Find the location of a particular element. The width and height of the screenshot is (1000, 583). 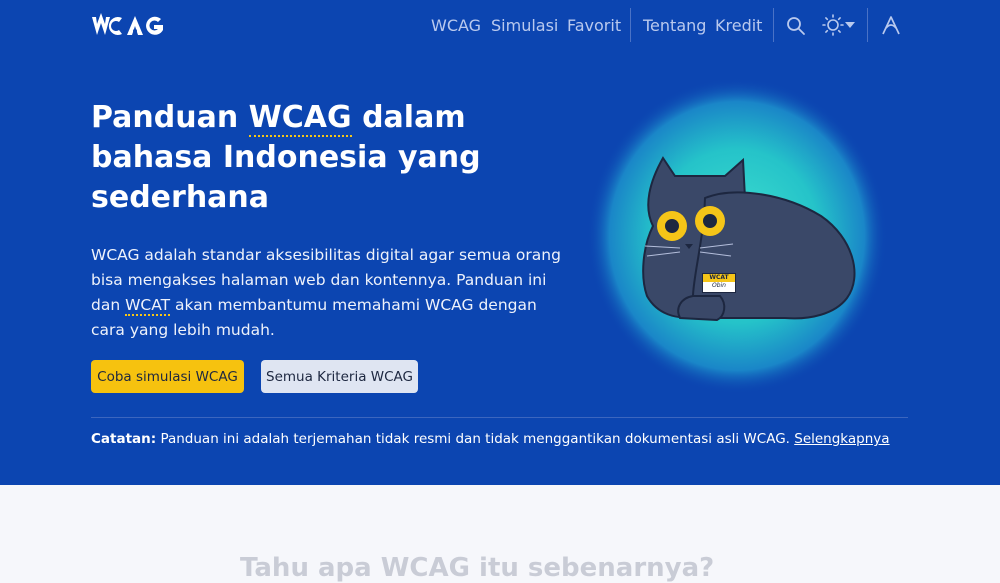

search-button is located at coordinates (796, 26).